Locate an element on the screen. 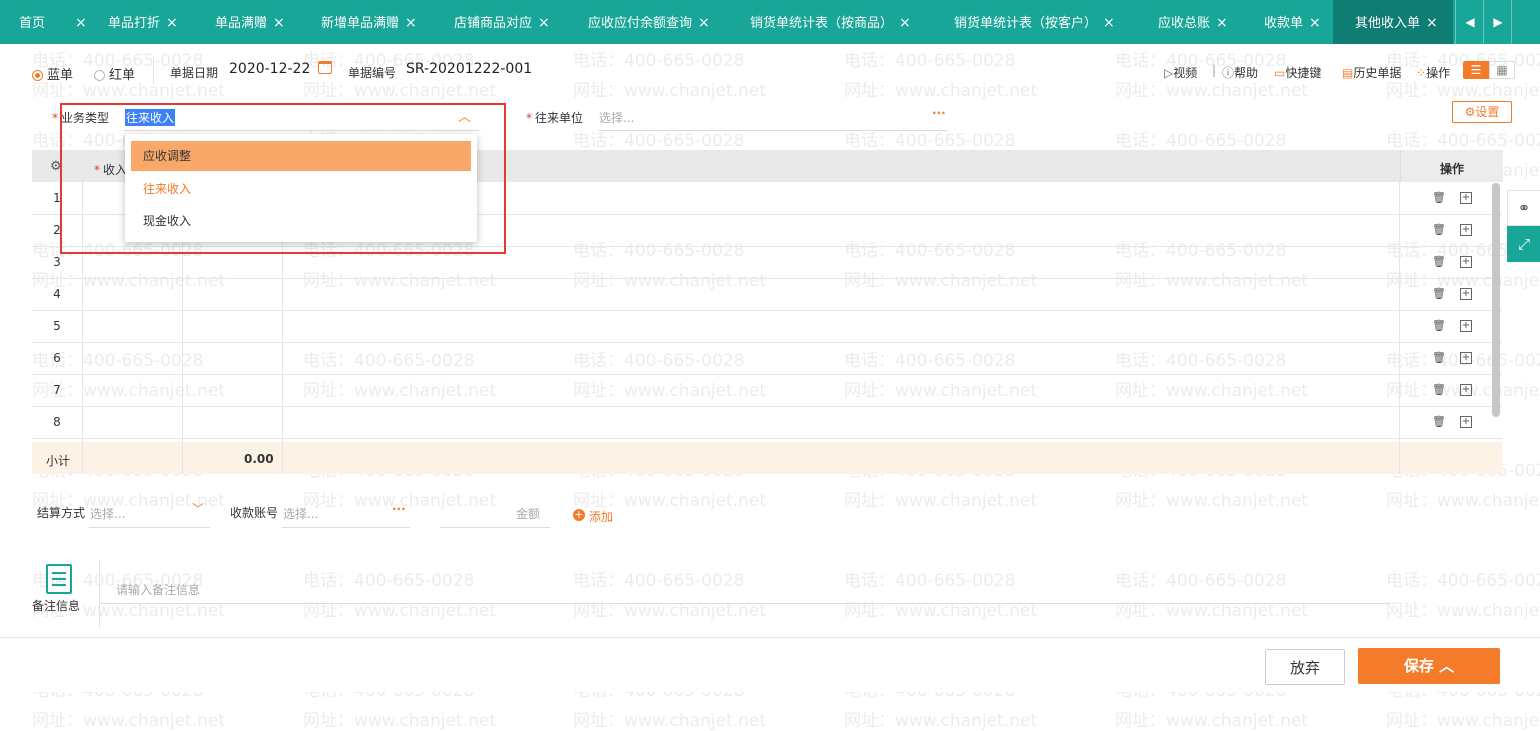 The width and height of the screenshot is (1540, 731). history-link: ▤历史单据 is located at coordinates (1371, 72).